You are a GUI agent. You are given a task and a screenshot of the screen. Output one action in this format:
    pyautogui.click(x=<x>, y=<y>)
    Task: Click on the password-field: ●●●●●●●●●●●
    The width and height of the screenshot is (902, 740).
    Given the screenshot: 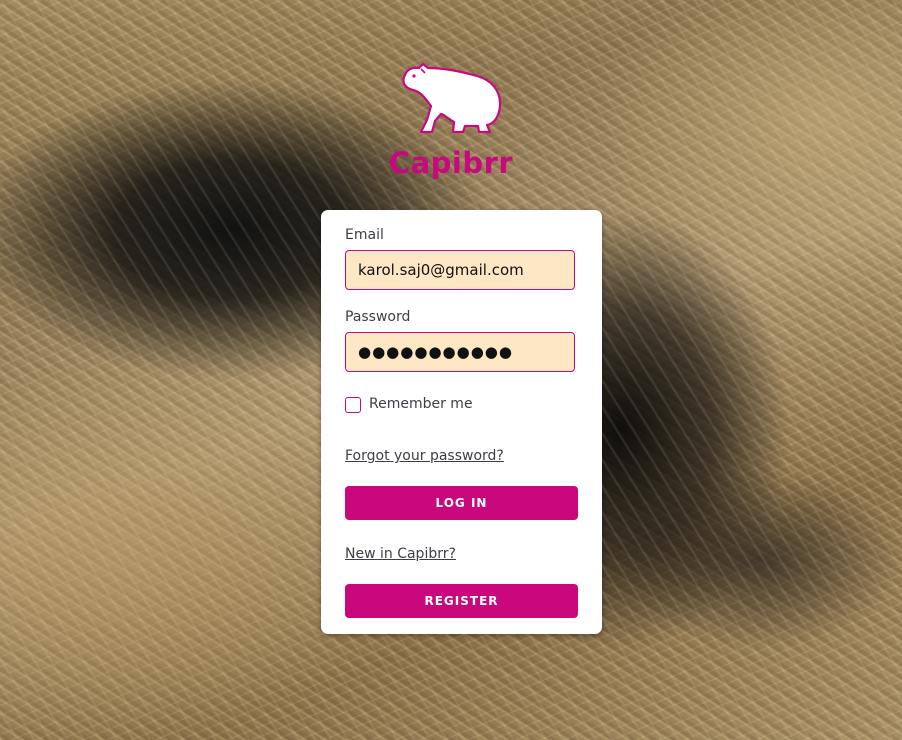 What is the action you would take?
    pyautogui.click(x=460, y=352)
    